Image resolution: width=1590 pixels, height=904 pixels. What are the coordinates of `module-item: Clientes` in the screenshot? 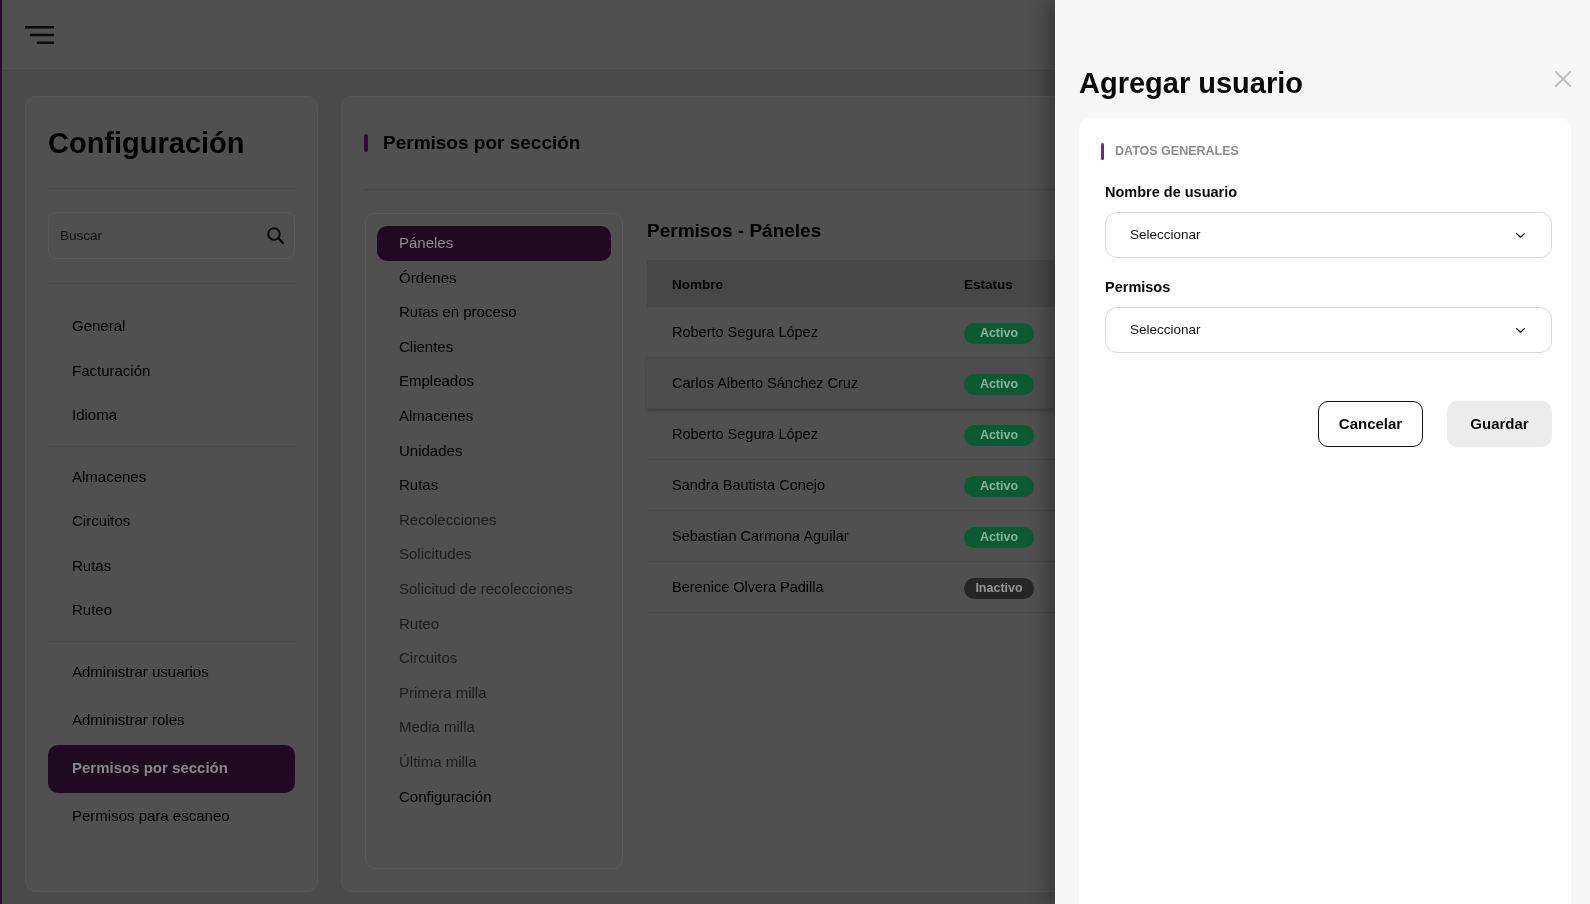 It's located at (494, 347).